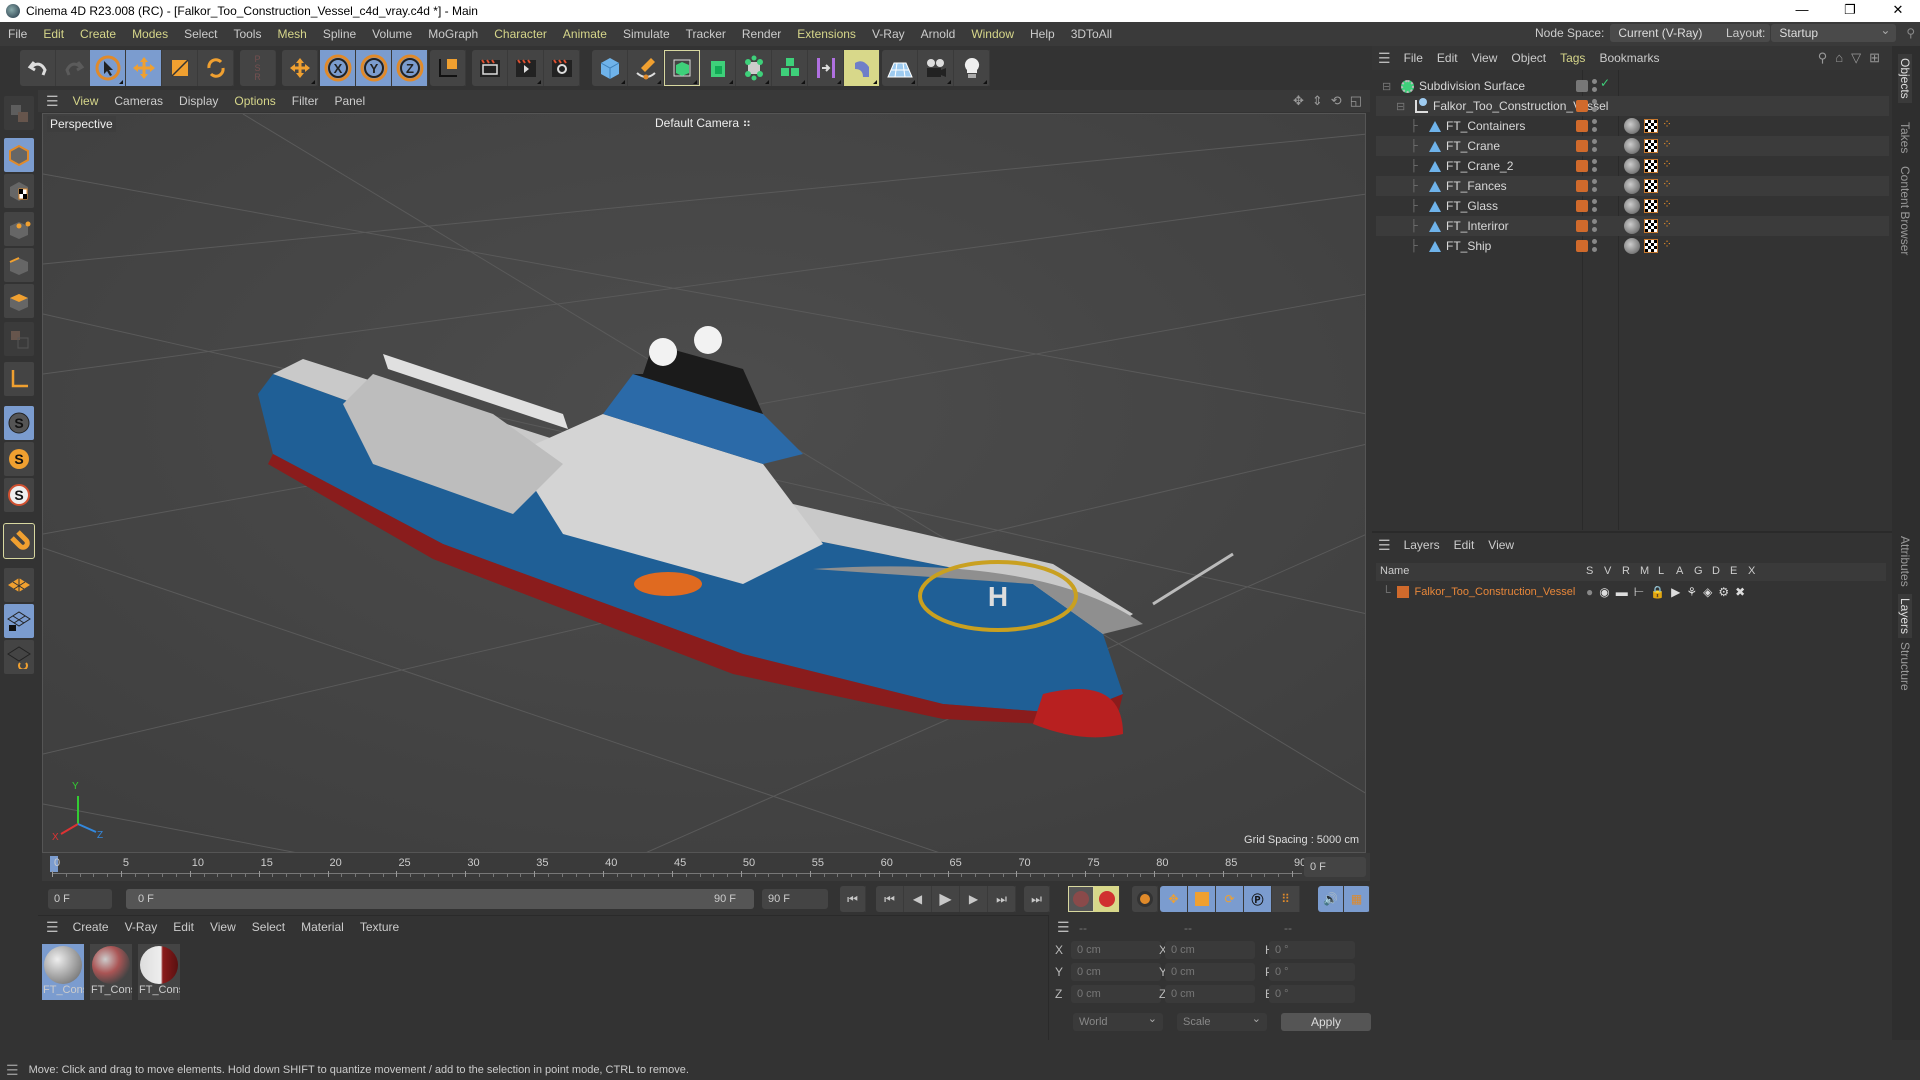 The height and width of the screenshot is (1080, 1920). What do you see at coordinates (1145, 899) in the screenshot?
I see `keyframe-settings-icon` at bounding box center [1145, 899].